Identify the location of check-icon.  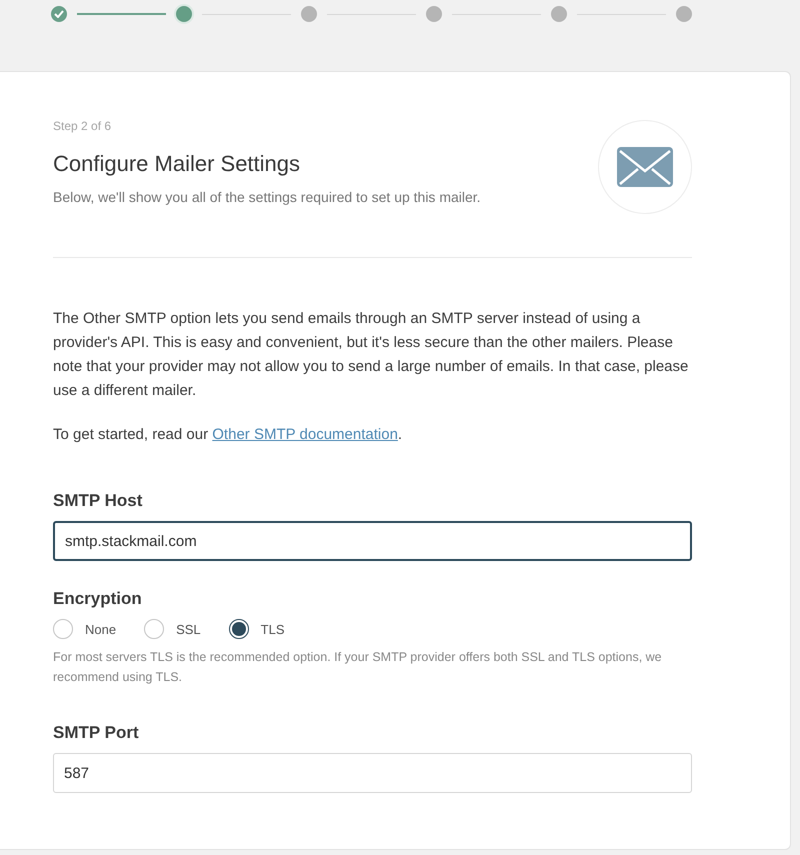
(59, 14).